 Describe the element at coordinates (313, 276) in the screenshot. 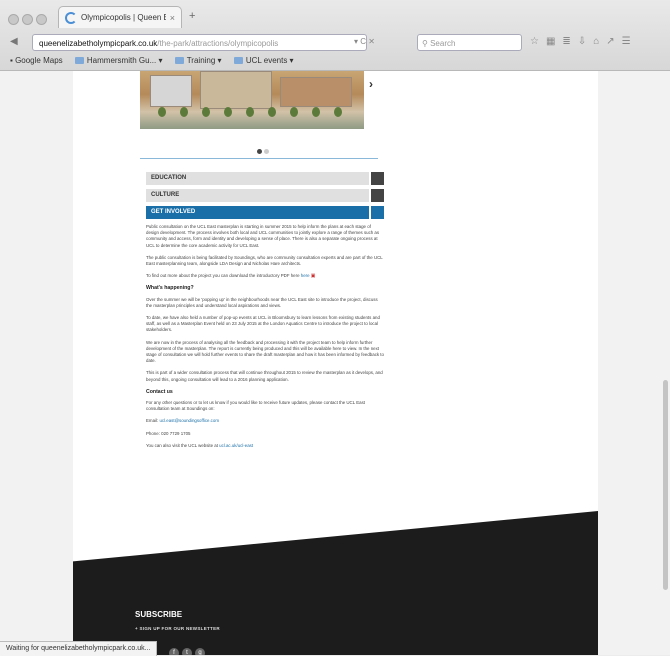

I see `pdf-icon: ▣` at that location.